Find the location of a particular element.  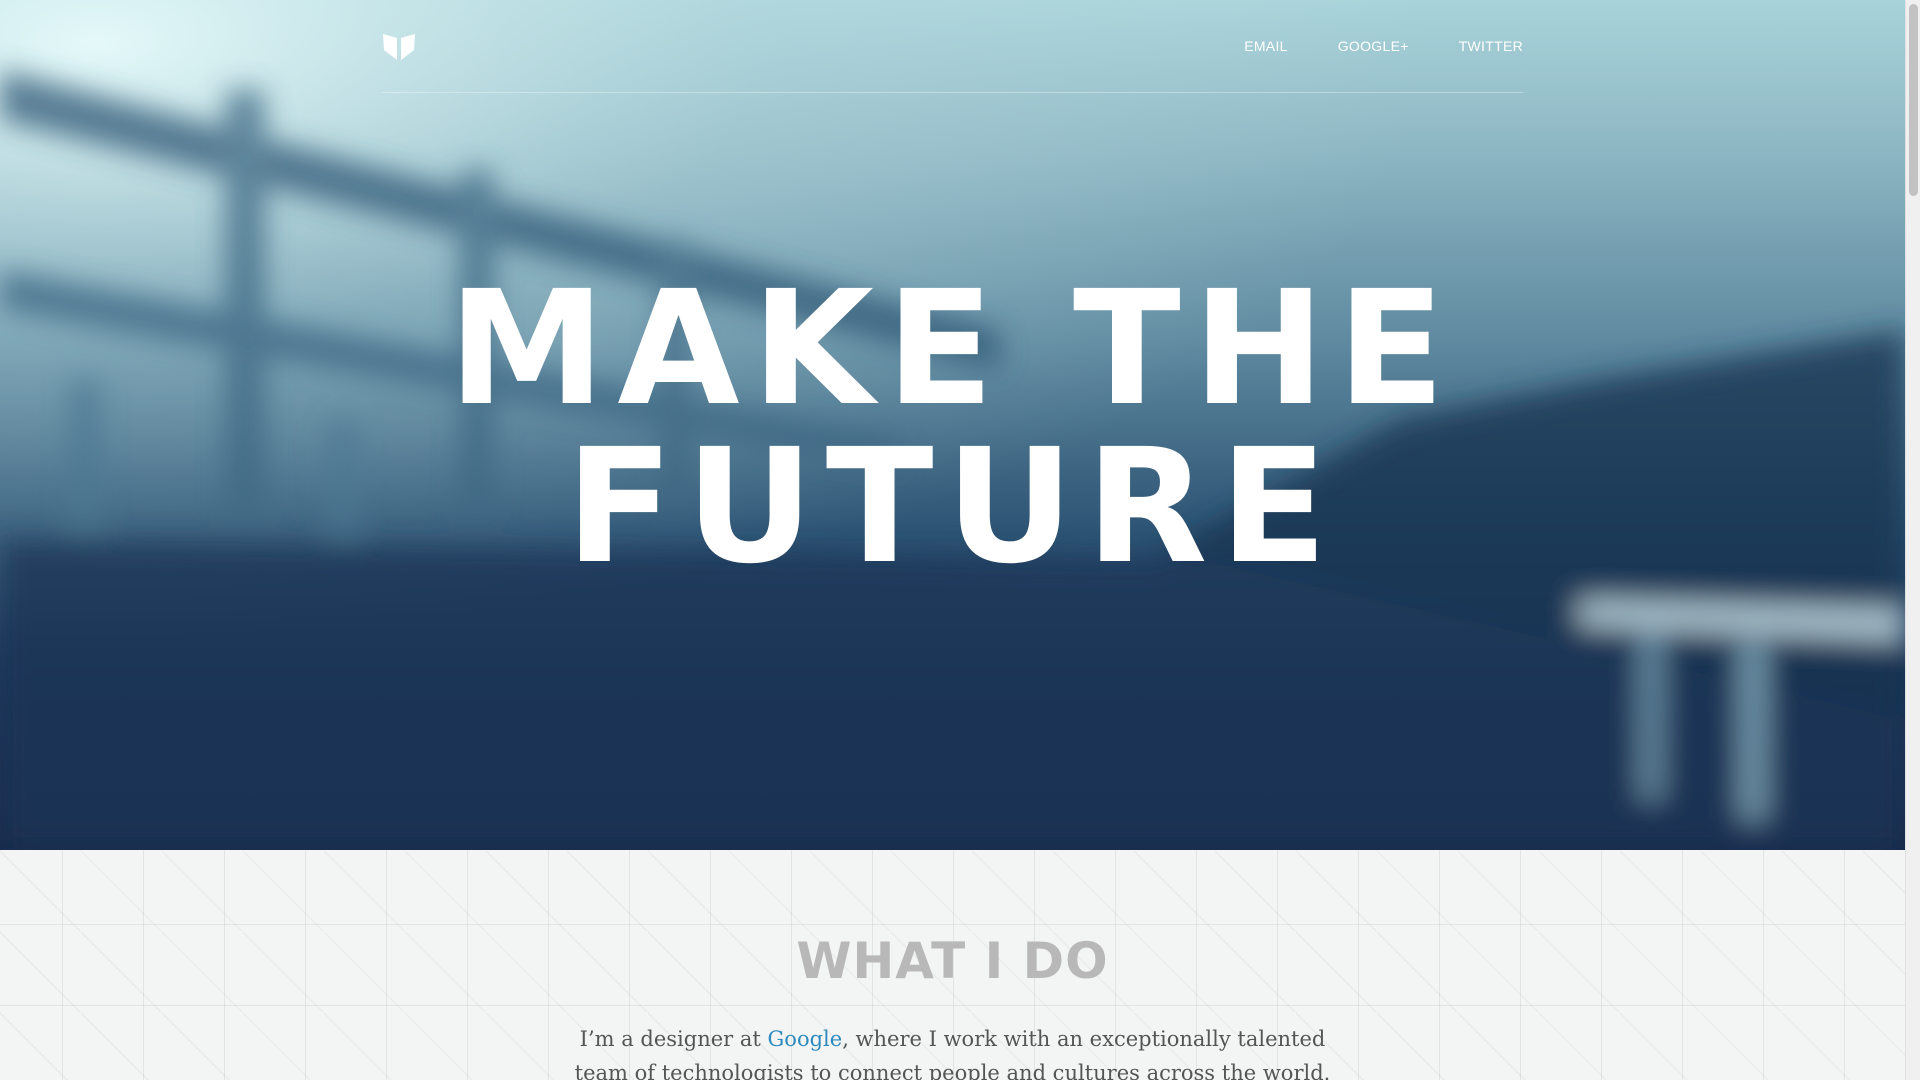

google-link: Google is located at coordinates (805, 1039).